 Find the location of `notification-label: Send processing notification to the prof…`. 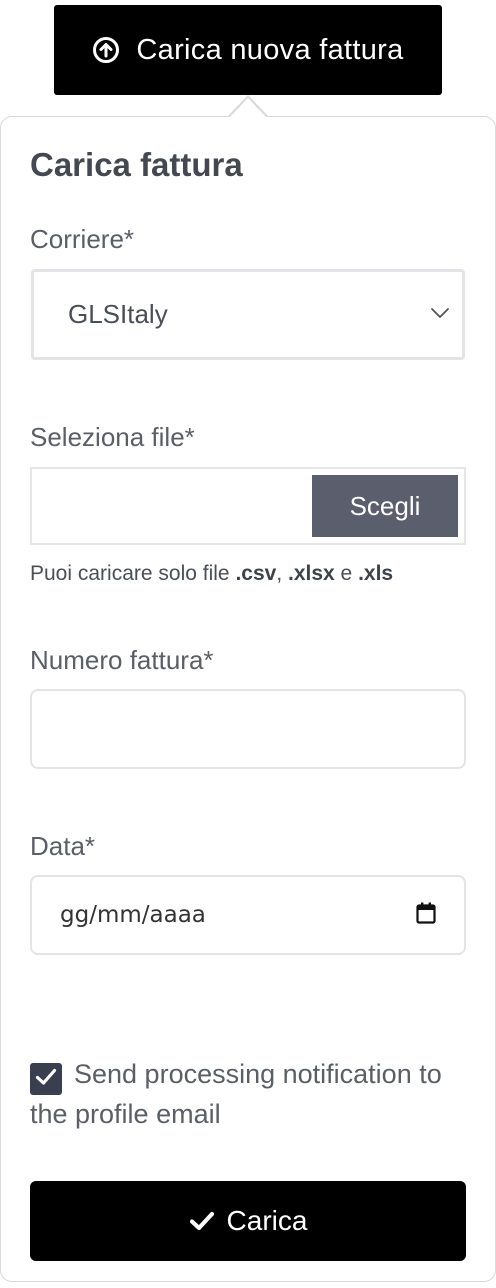

notification-label: Send processing notification to the prof… is located at coordinates (236, 1094).